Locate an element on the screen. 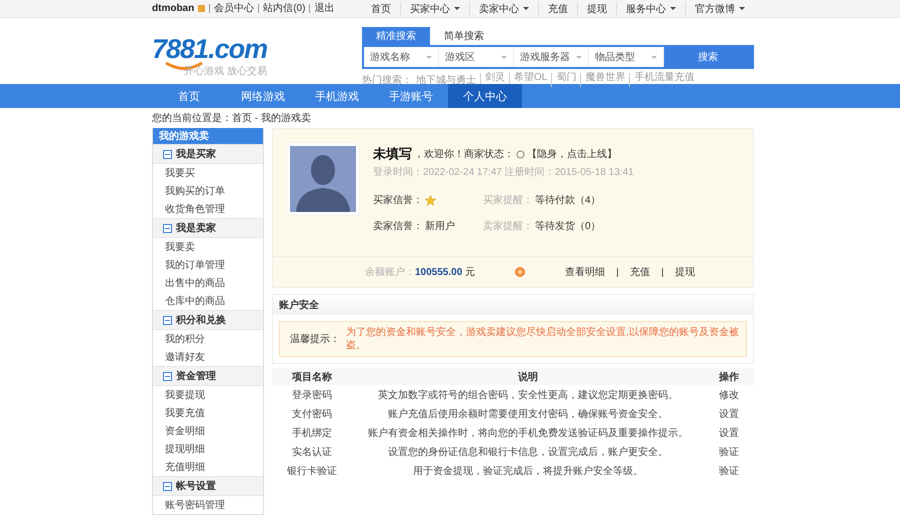  table-cell-text: 银行卡验证 is located at coordinates (312, 471).